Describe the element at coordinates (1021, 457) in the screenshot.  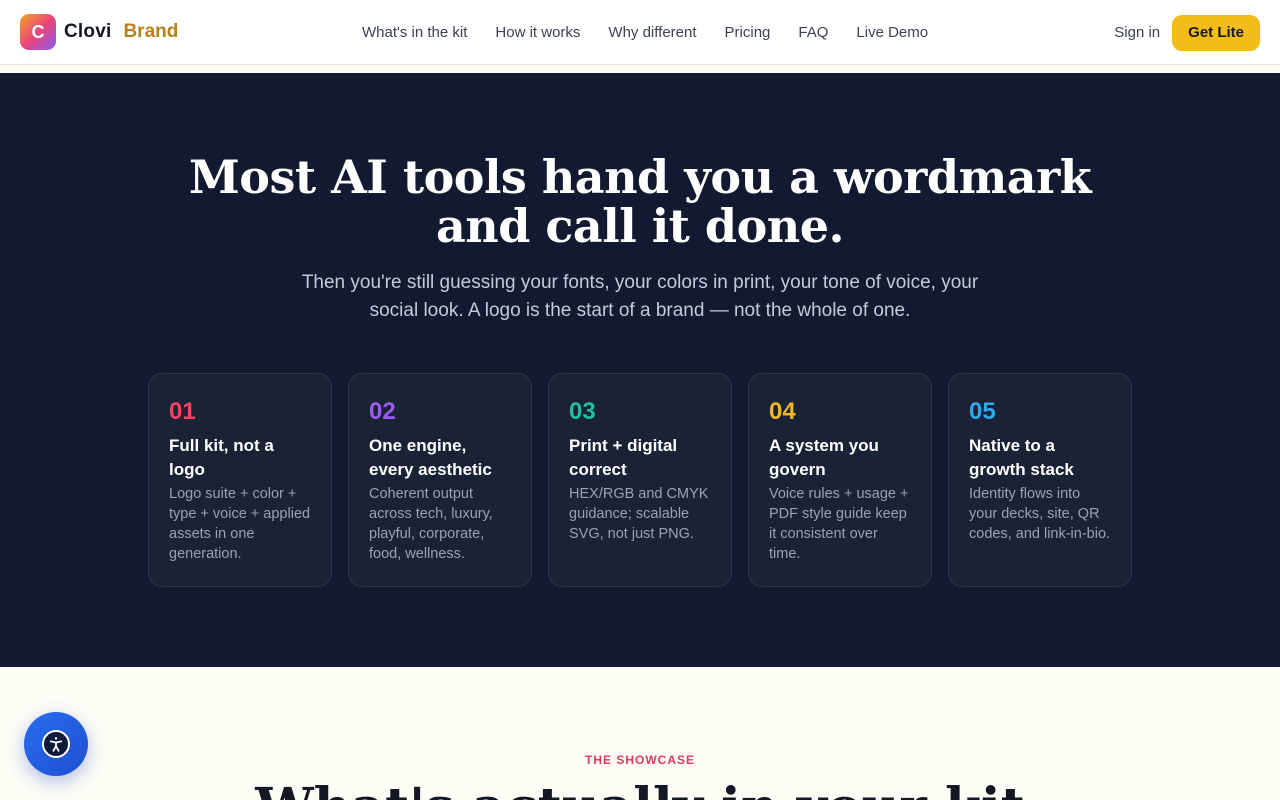
I see `card-title: Native to a growth stack` at that location.